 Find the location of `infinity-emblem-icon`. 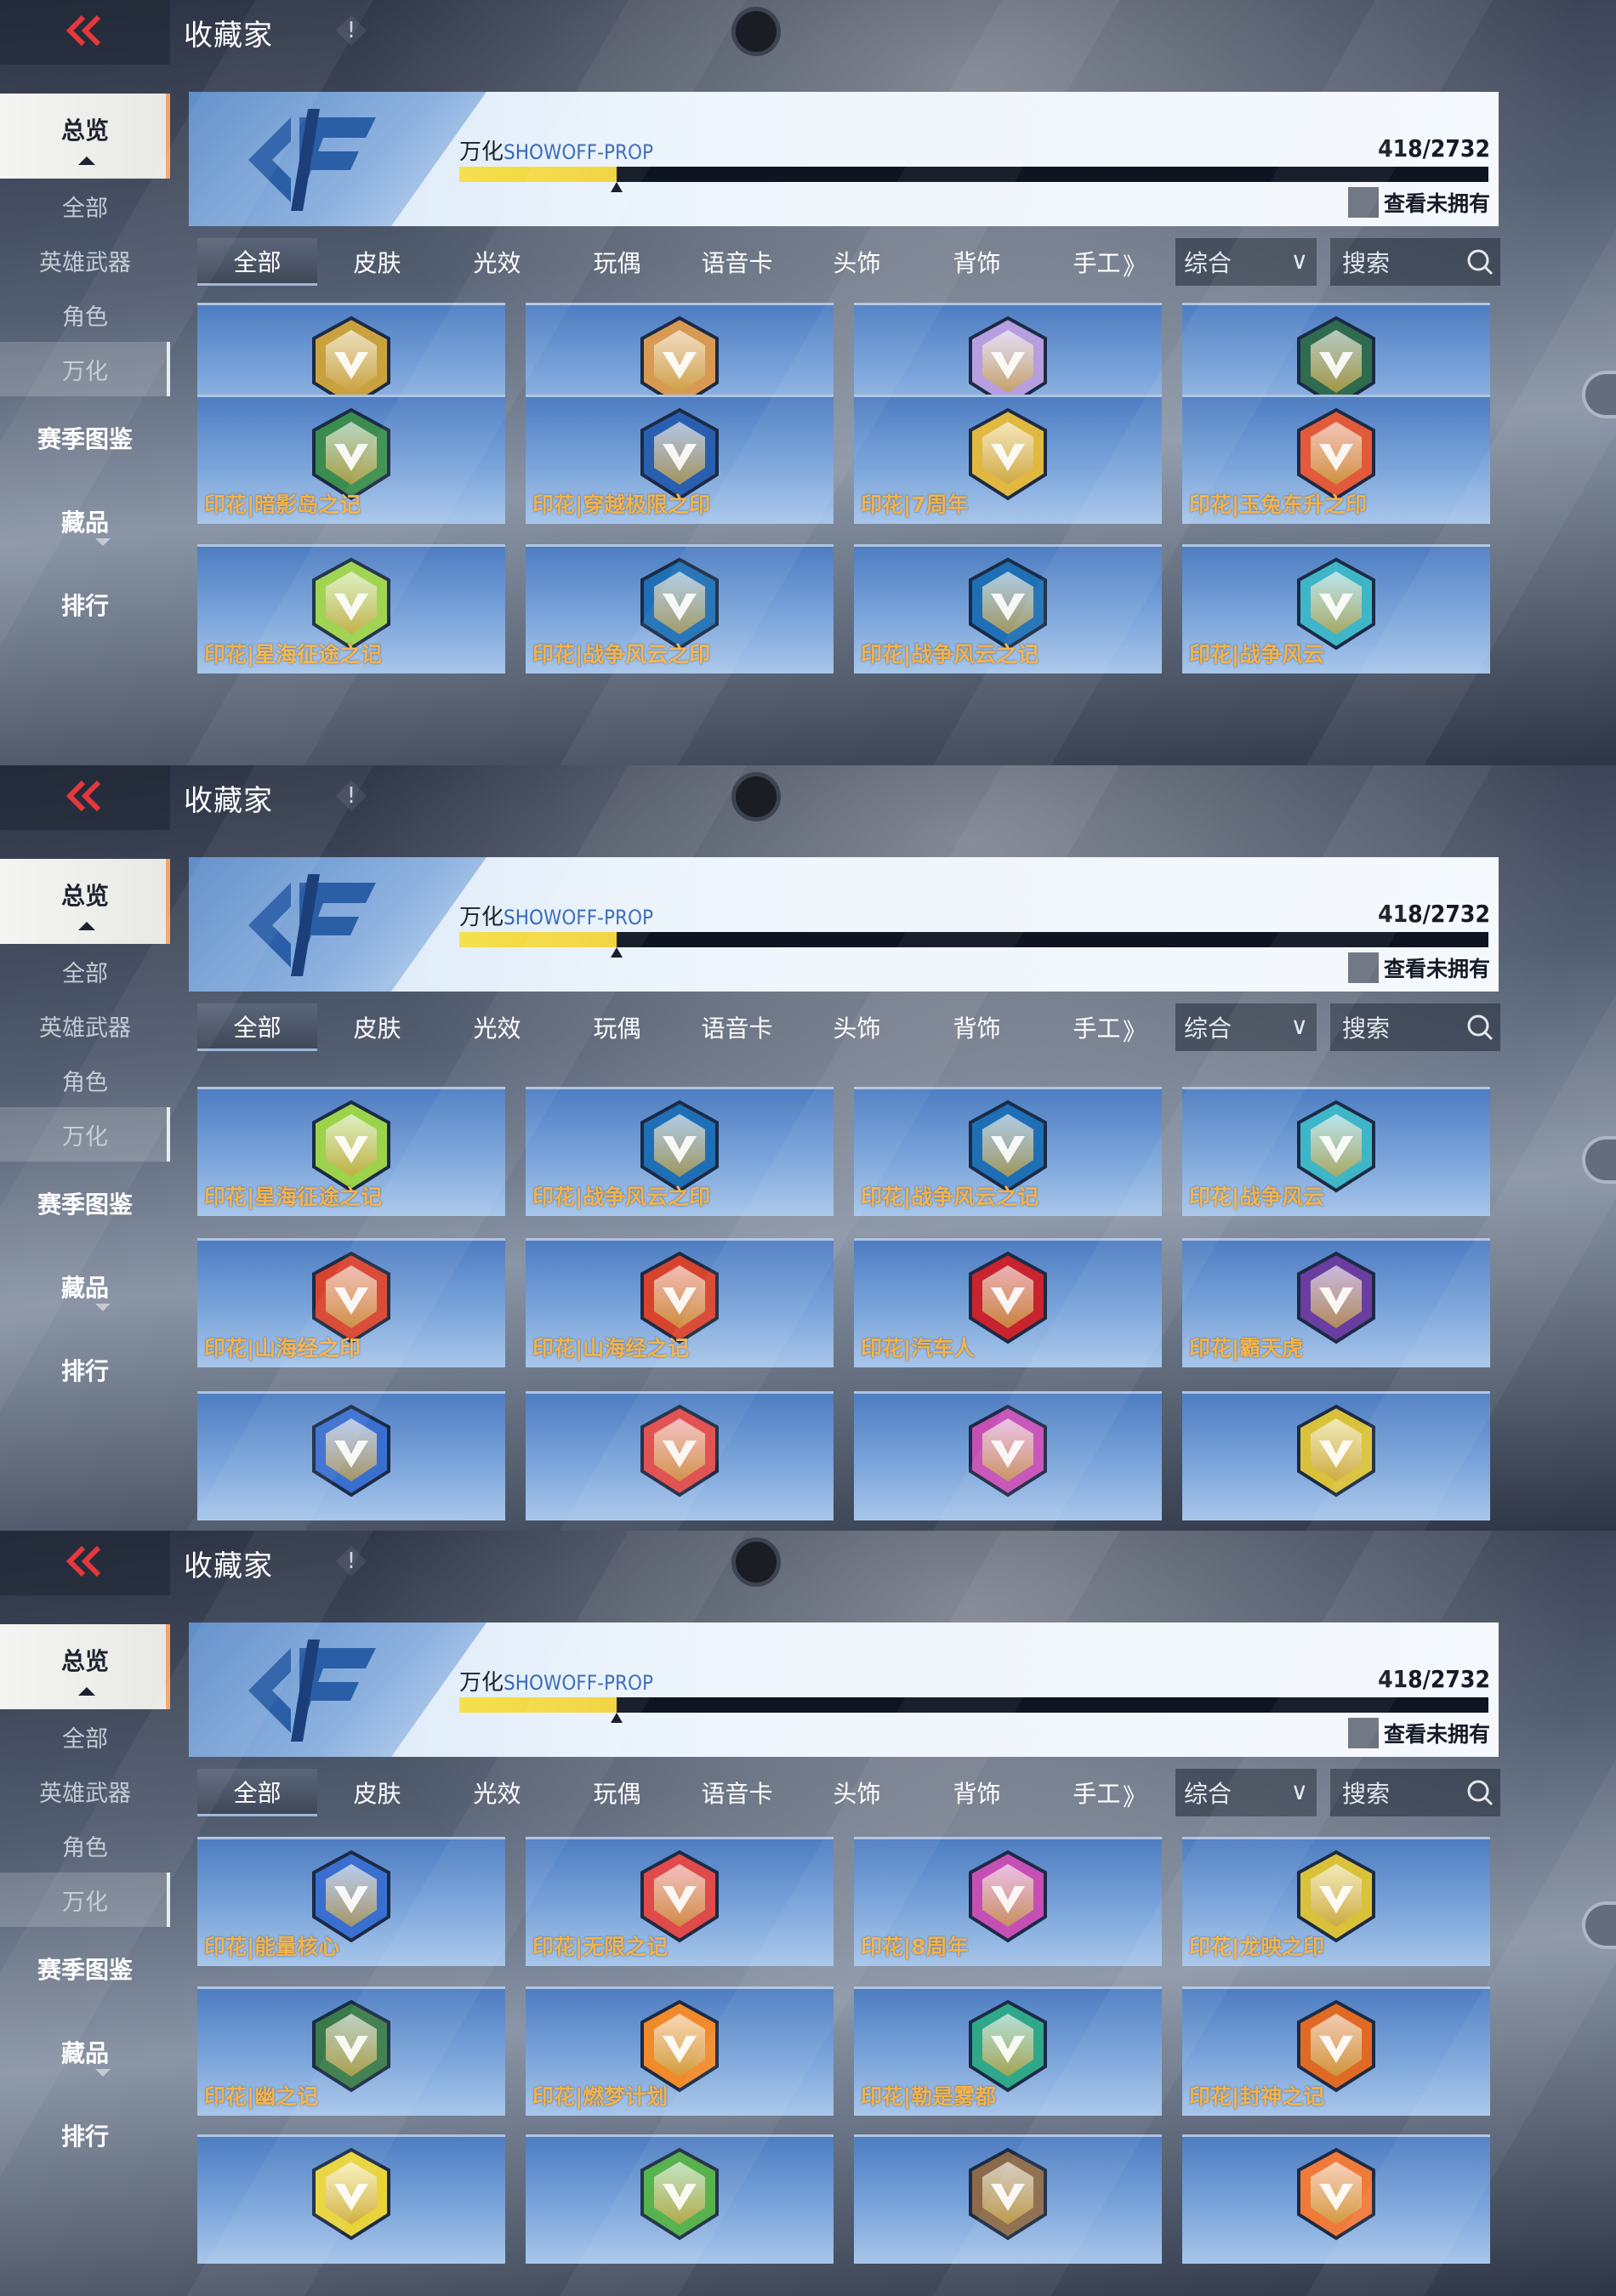

infinity-emblem-icon is located at coordinates (680, 1451).